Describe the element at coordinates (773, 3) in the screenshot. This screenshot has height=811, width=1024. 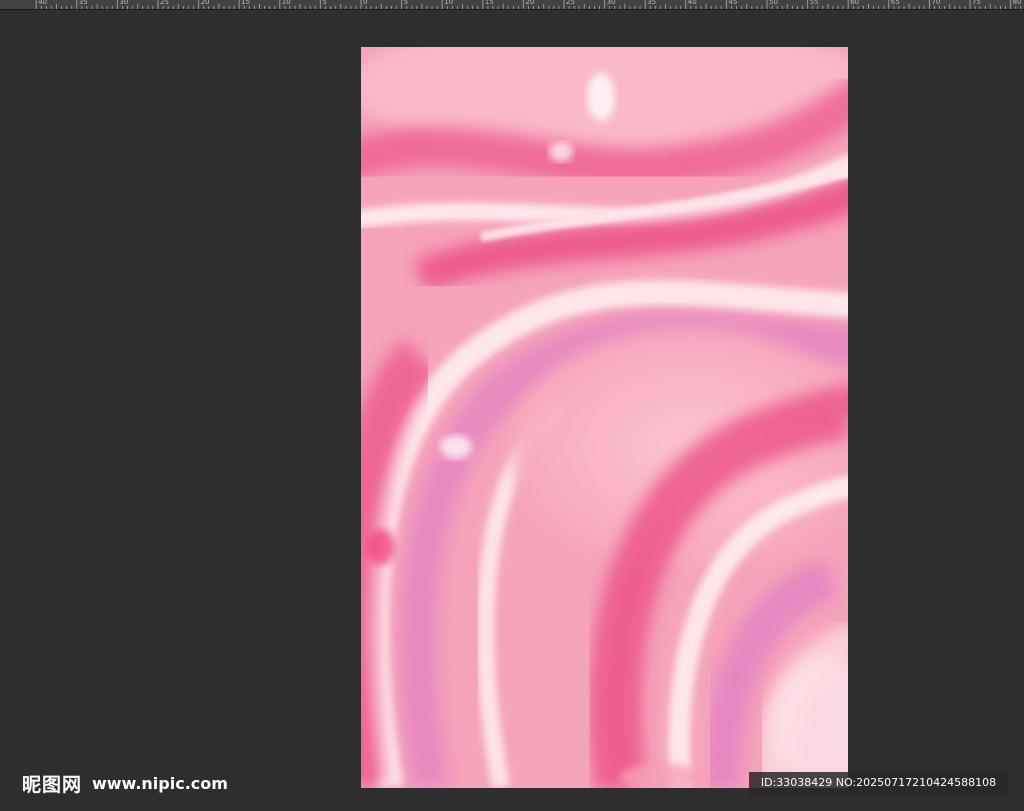
I see `ruler-label: 50` at that location.